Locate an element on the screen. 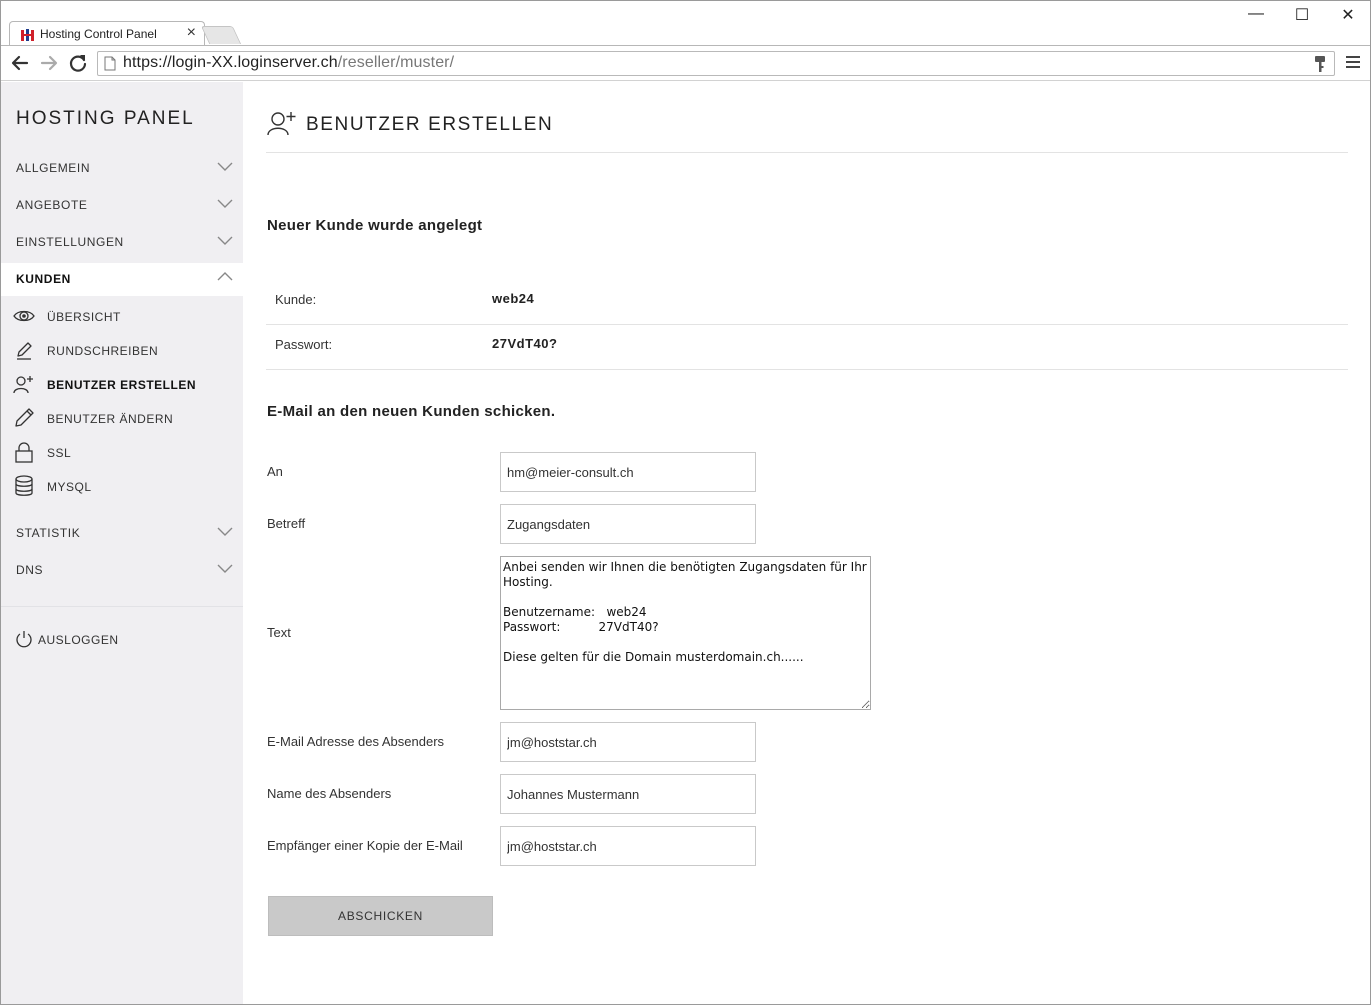 The width and height of the screenshot is (1371, 1005). sidebar-item-angebote: ANGEBOTE is located at coordinates (122, 205).